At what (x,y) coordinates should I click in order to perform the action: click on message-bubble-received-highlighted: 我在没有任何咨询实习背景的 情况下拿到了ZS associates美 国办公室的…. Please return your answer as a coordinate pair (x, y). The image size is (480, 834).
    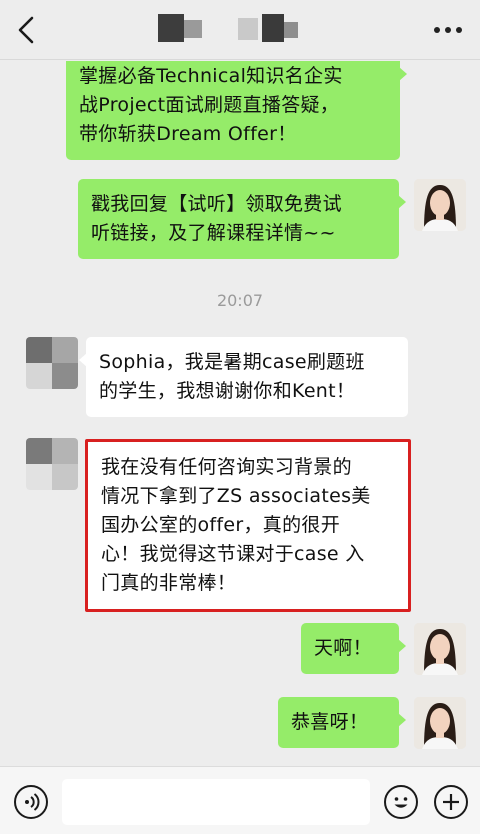
    Looking at the image, I should click on (248, 525).